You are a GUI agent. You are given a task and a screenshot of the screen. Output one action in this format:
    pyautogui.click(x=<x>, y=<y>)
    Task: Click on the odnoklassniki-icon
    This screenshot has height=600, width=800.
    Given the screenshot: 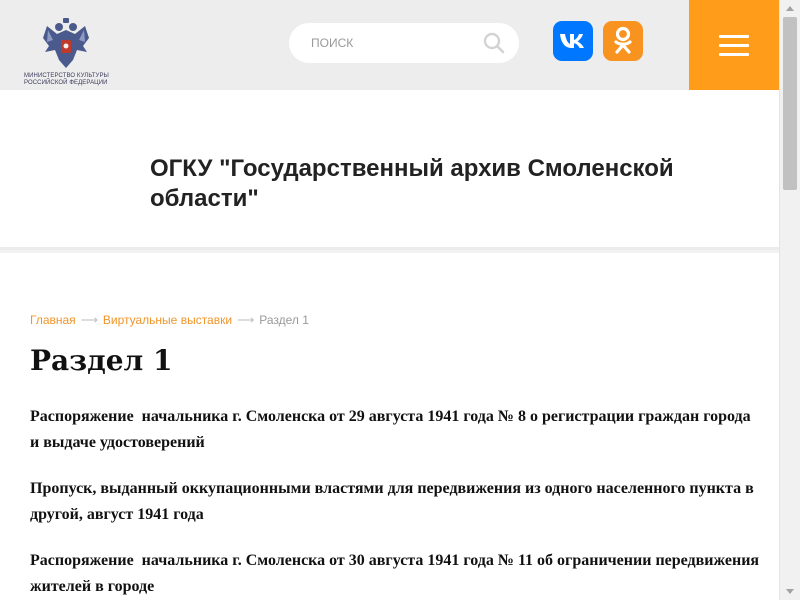 What is the action you would take?
    pyautogui.click(x=623, y=40)
    